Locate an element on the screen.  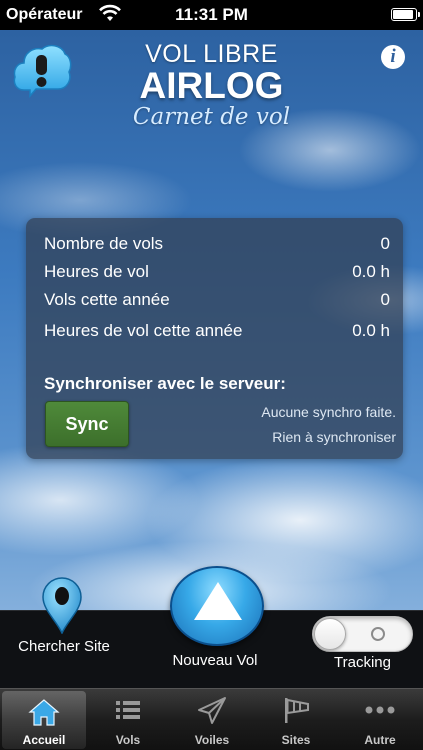
tab-label: Sites is located at coordinates (296, 740).